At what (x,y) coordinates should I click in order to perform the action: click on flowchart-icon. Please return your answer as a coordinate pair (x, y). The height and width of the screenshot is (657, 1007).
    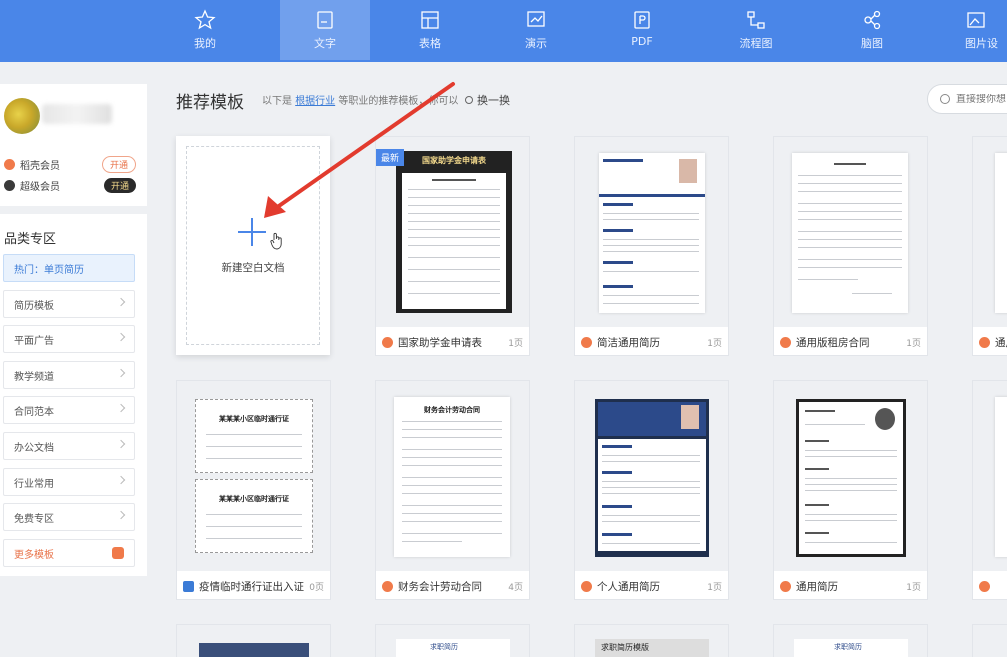
    Looking at the image, I should click on (756, 20).